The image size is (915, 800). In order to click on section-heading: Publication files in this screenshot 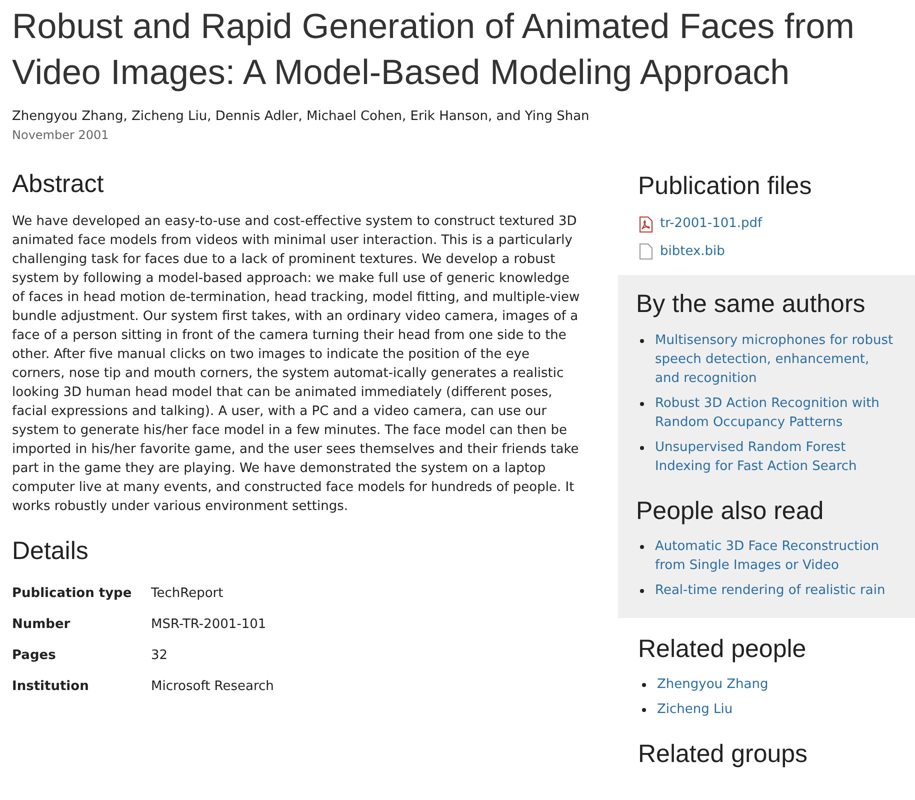, I will do `click(725, 186)`.